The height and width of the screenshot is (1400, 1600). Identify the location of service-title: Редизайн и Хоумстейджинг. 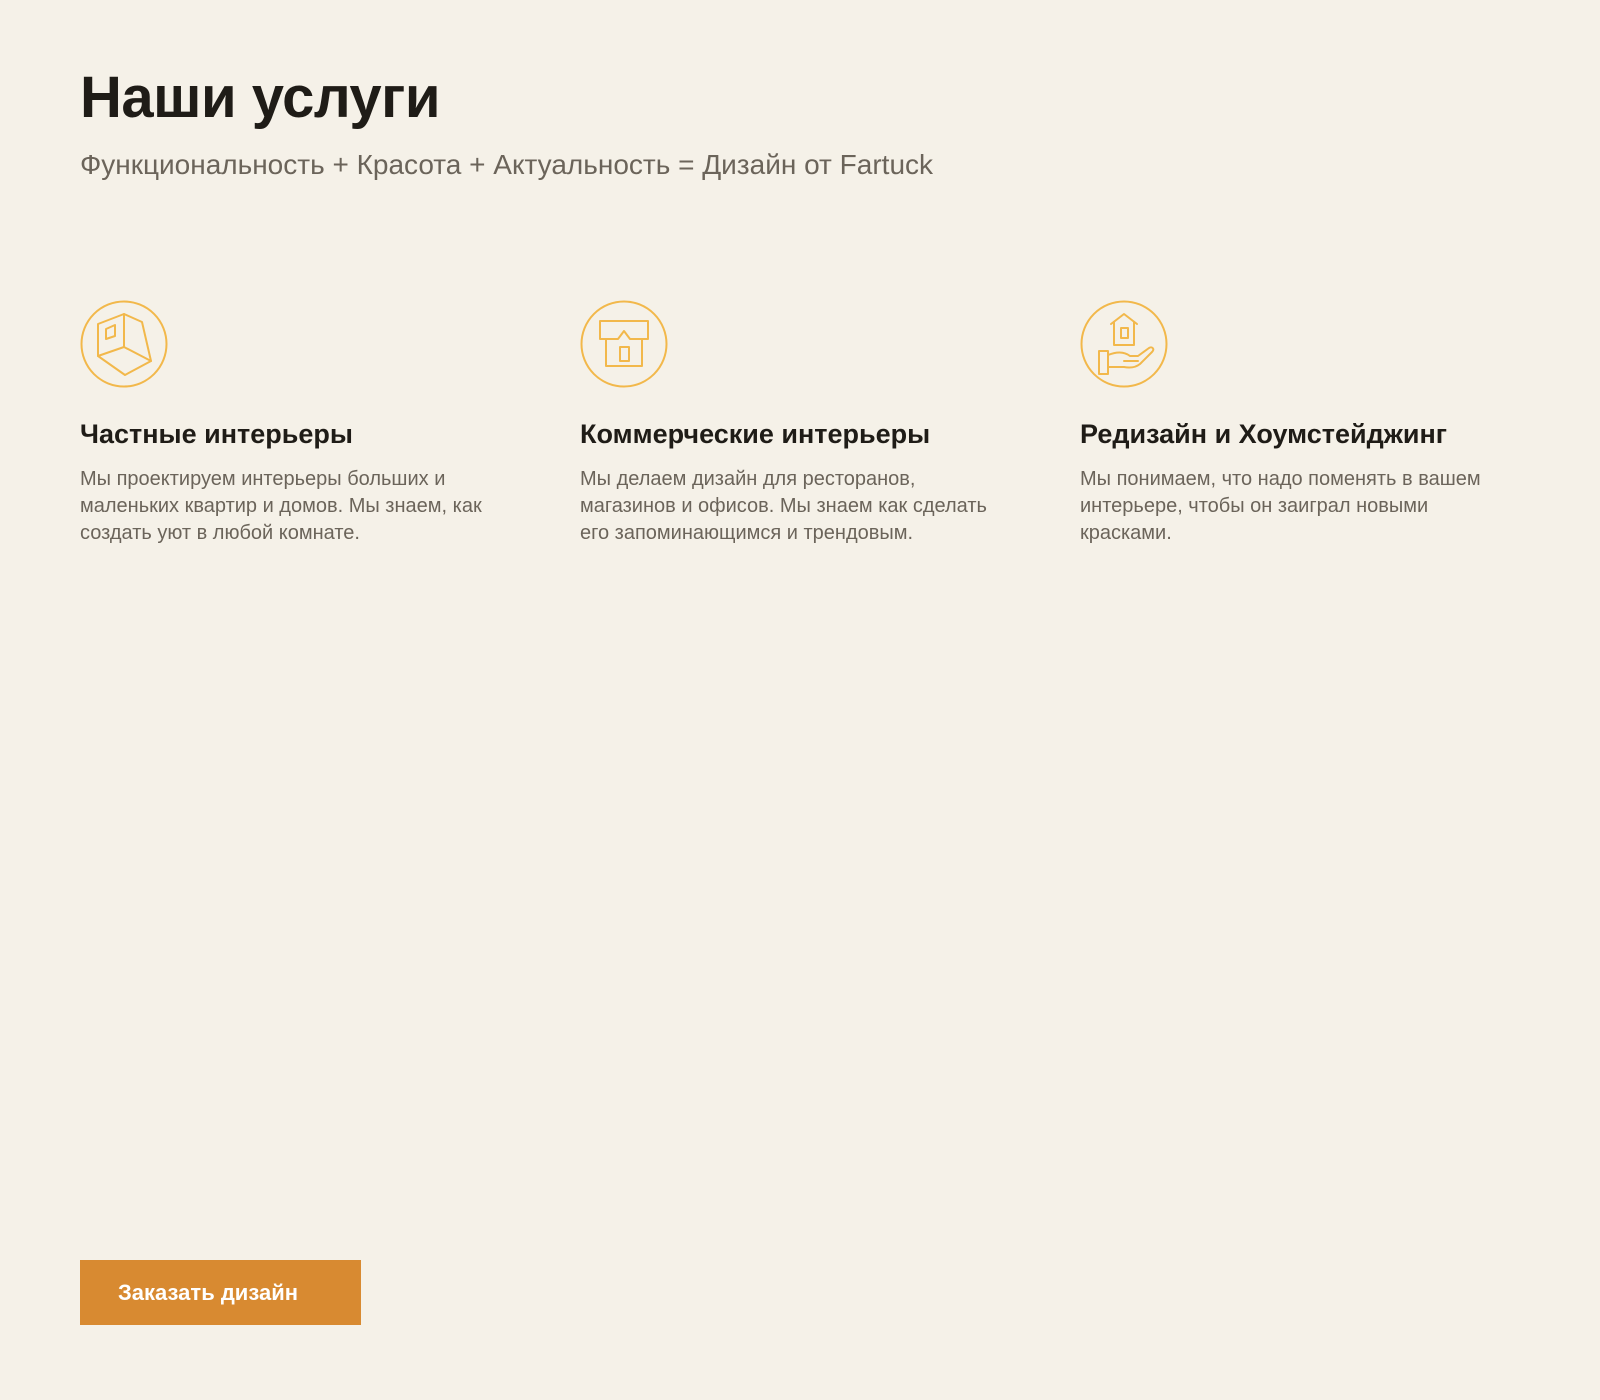
(1264, 434).